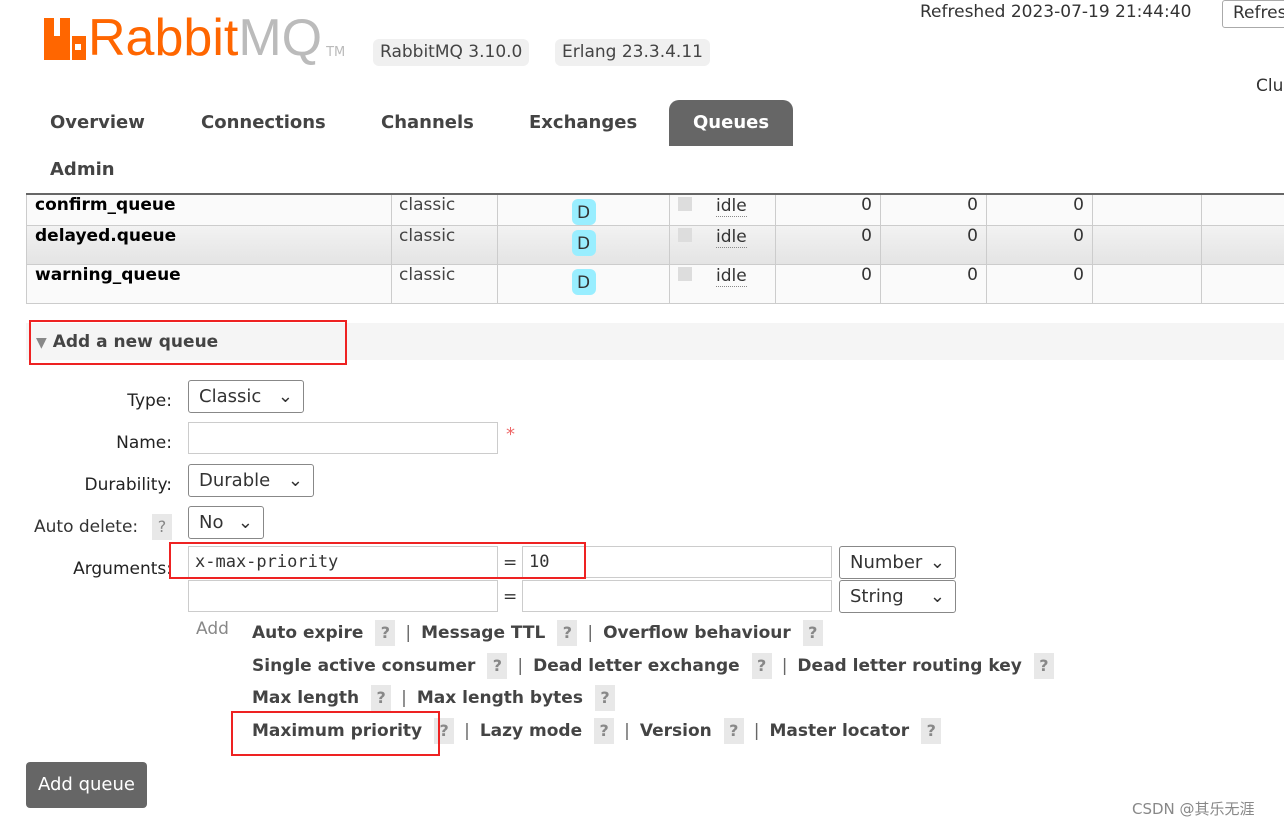  I want to click on durability-label: Durability:, so click(128, 485).